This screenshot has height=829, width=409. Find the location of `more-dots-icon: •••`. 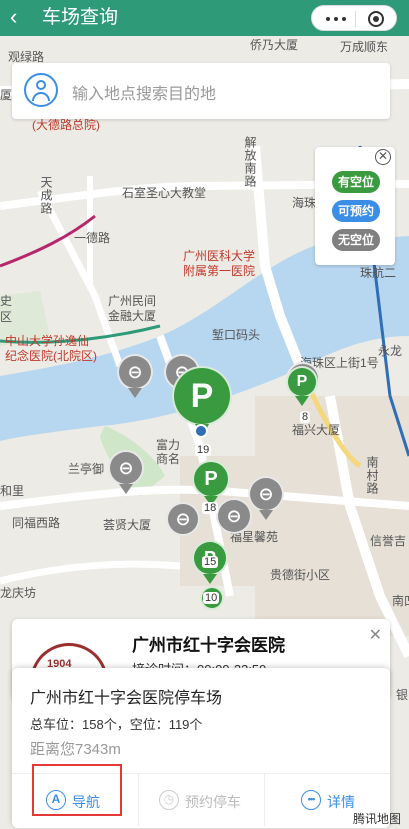

more-dots-icon: ••• is located at coordinates (311, 800).